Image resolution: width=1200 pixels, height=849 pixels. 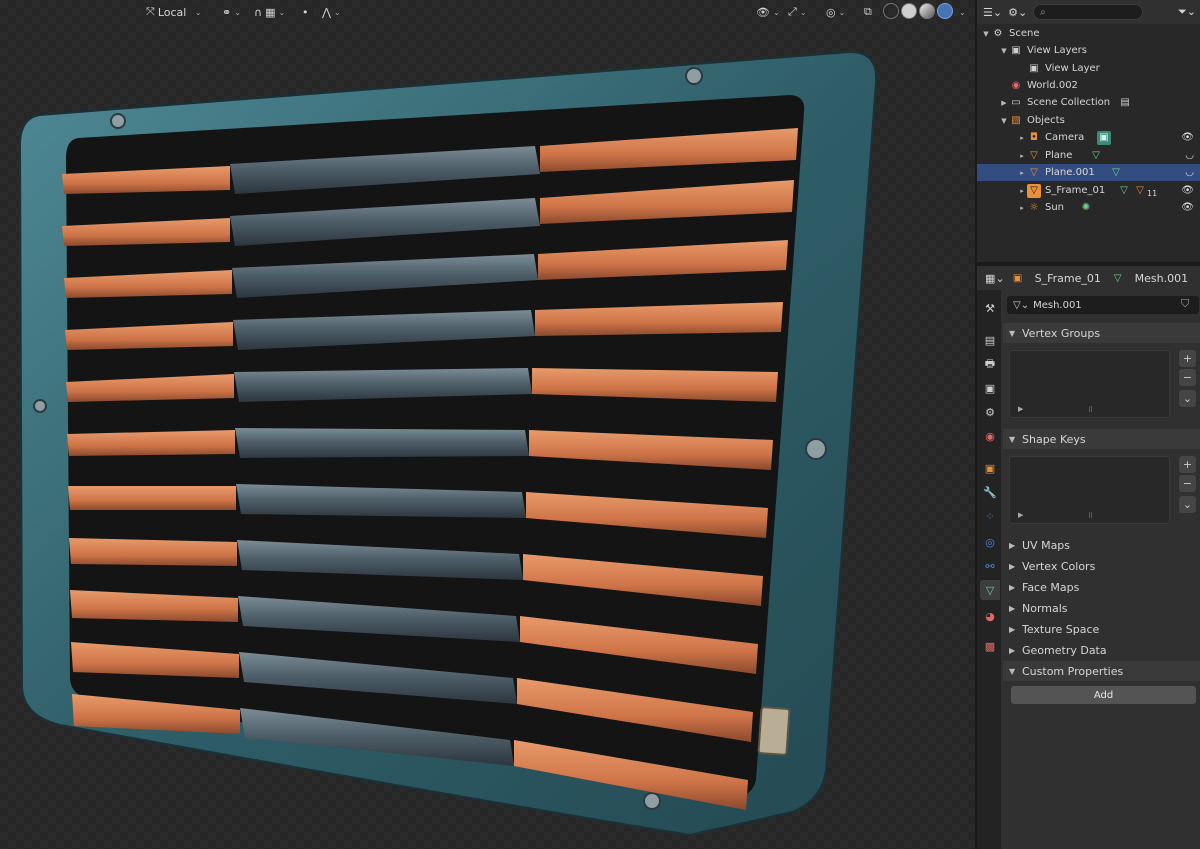 I want to click on outliner-row-plane-001: ▸ ▽ Plane.001 ▽ ◡, so click(x=1088, y=172).